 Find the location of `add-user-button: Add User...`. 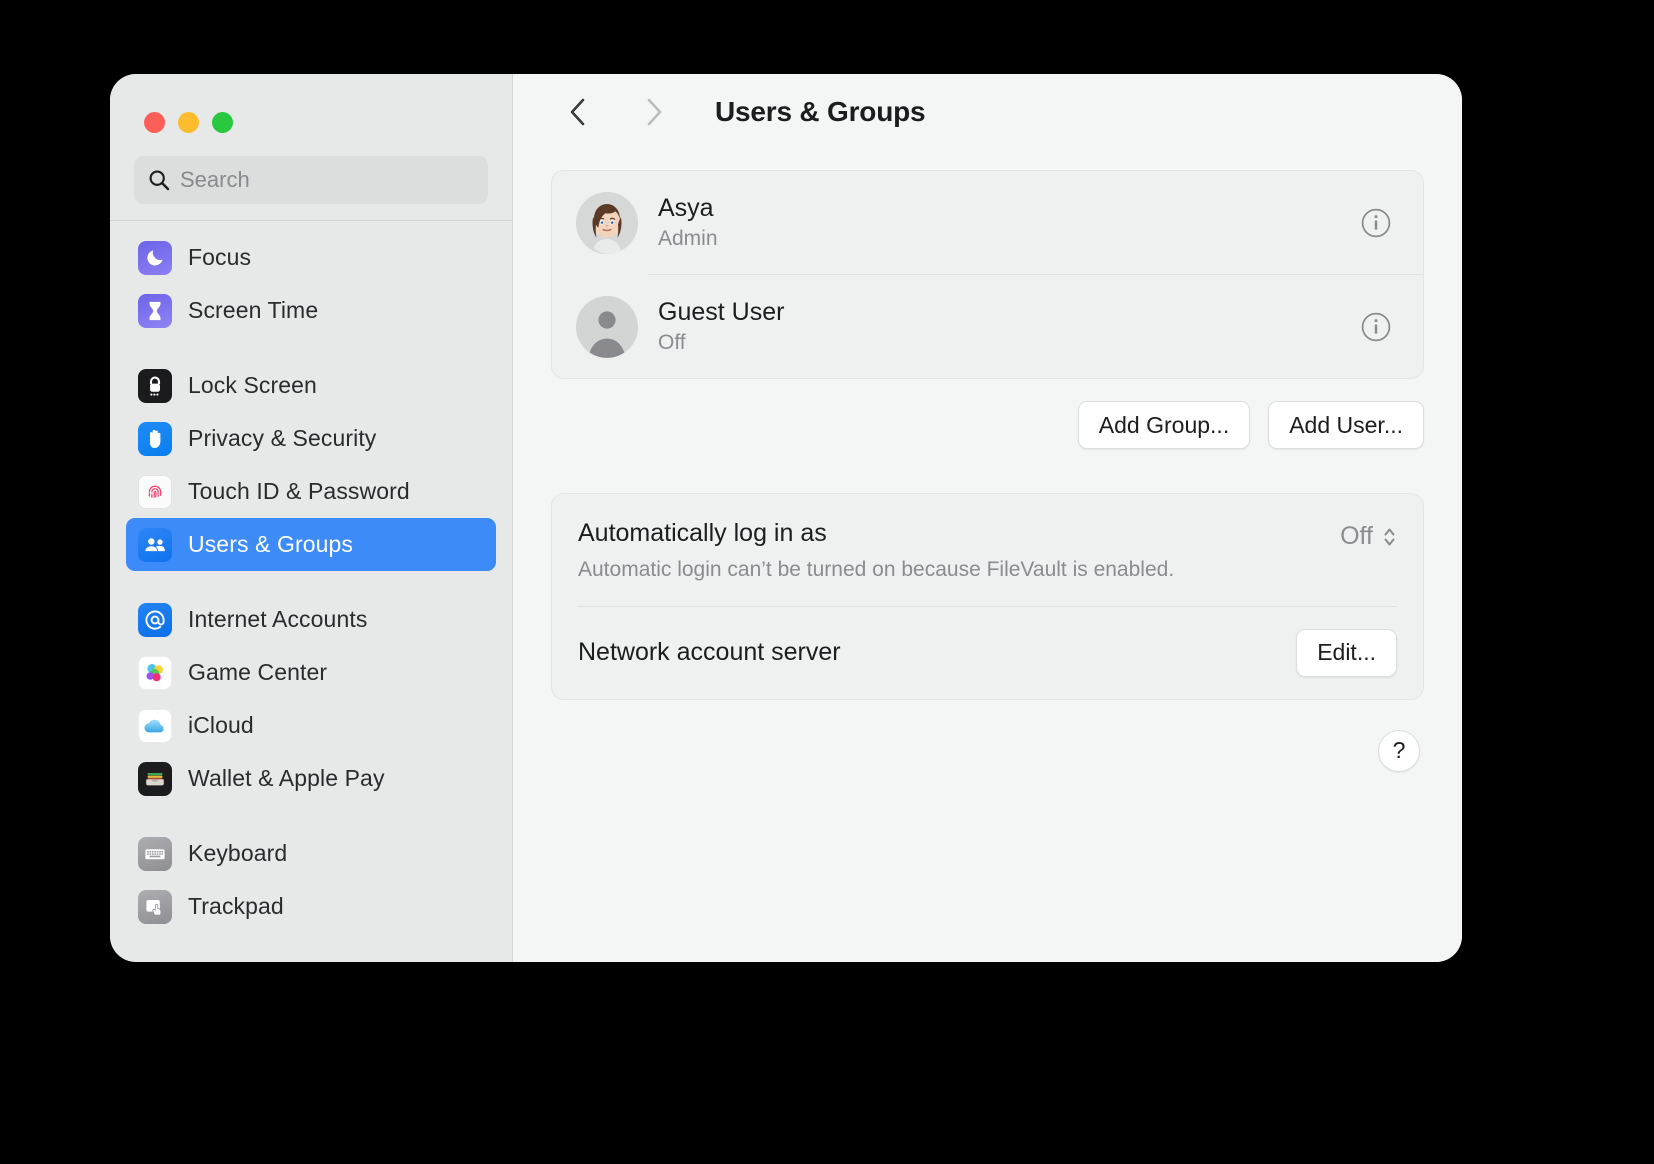

add-user-button: Add User... is located at coordinates (1346, 425).